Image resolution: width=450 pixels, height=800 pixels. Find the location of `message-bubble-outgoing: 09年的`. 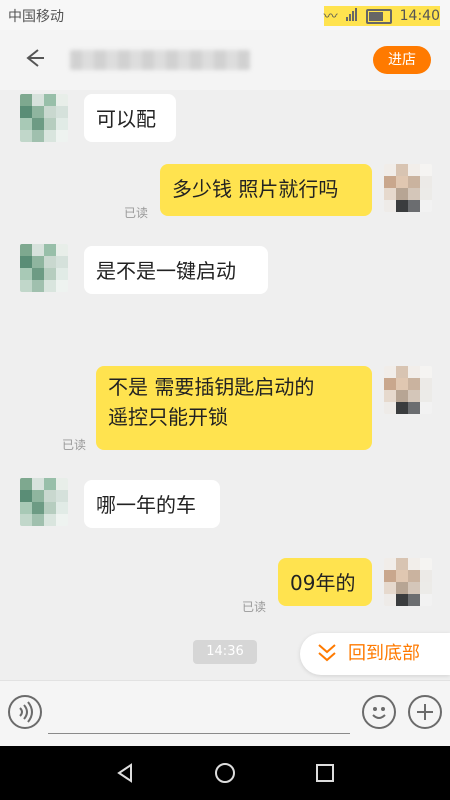

message-bubble-outgoing: 09年的 is located at coordinates (325, 582).